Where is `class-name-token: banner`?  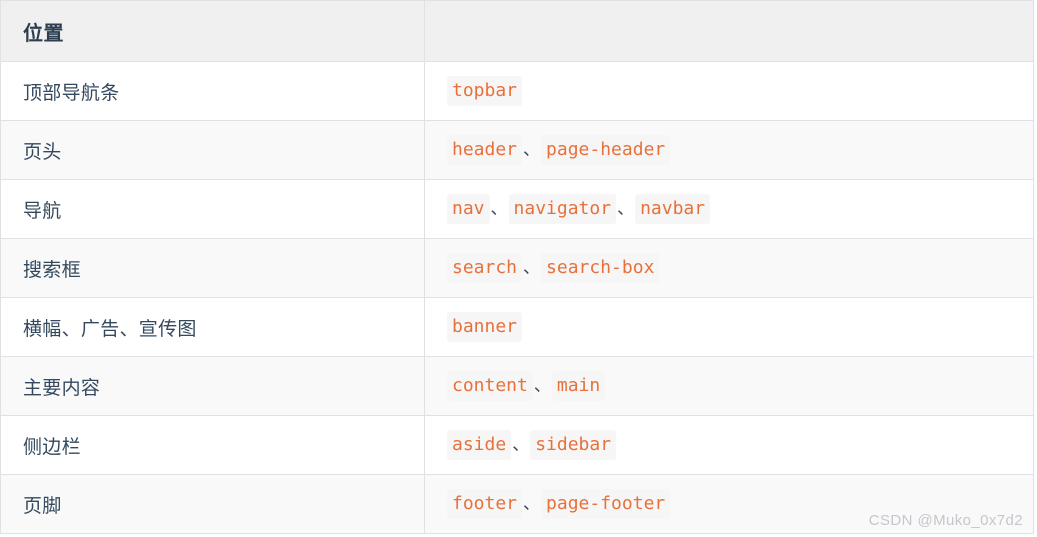
class-name-token: banner is located at coordinates (485, 327).